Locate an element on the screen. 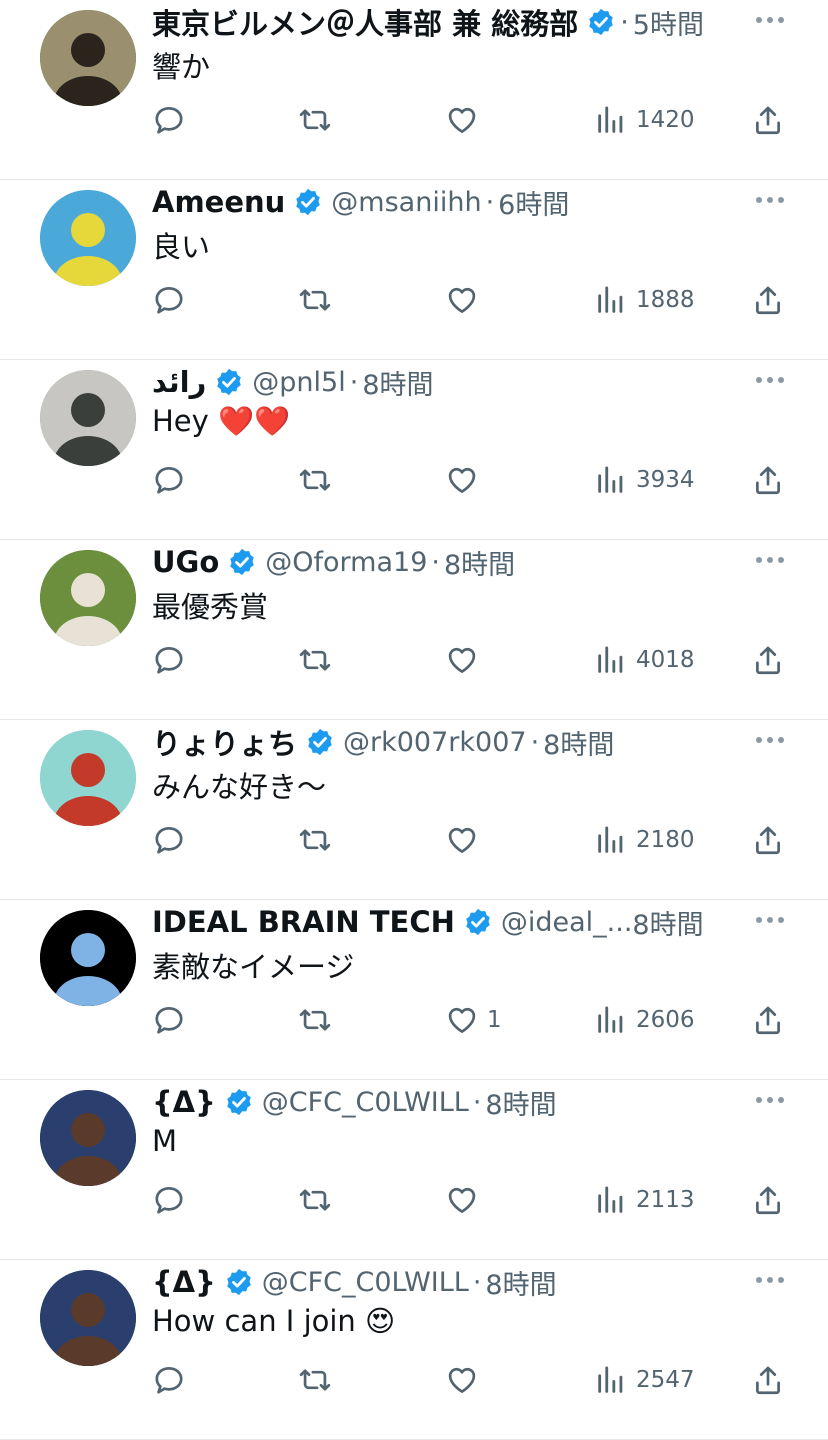 The image size is (828, 1440). tweet: りょりょち @rk007rk007 · 8時間 みんな好き〜 2180 is located at coordinates (414, 810).